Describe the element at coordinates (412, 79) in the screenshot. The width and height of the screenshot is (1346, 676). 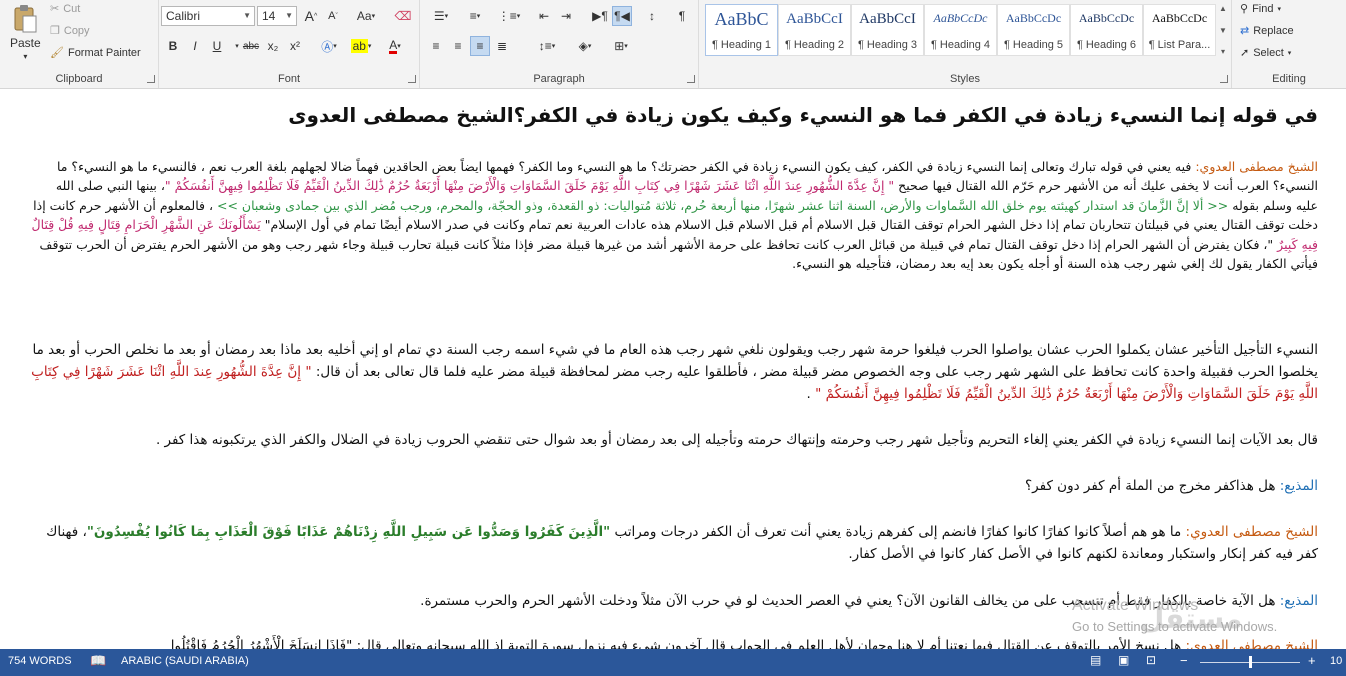
I see `font-launcher` at that location.